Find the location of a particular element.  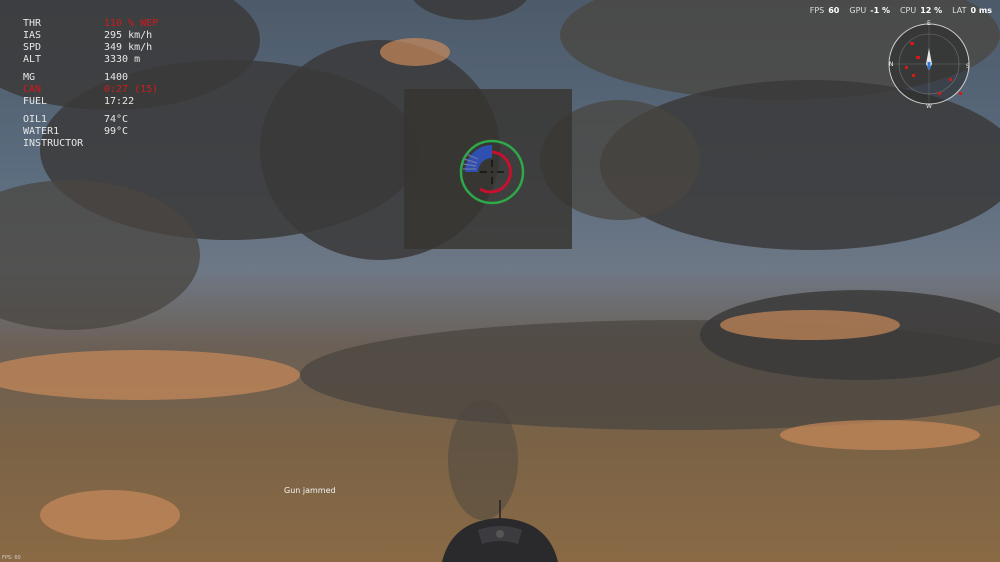

cpu-value: 12 % is located at coordinates (931, 10).